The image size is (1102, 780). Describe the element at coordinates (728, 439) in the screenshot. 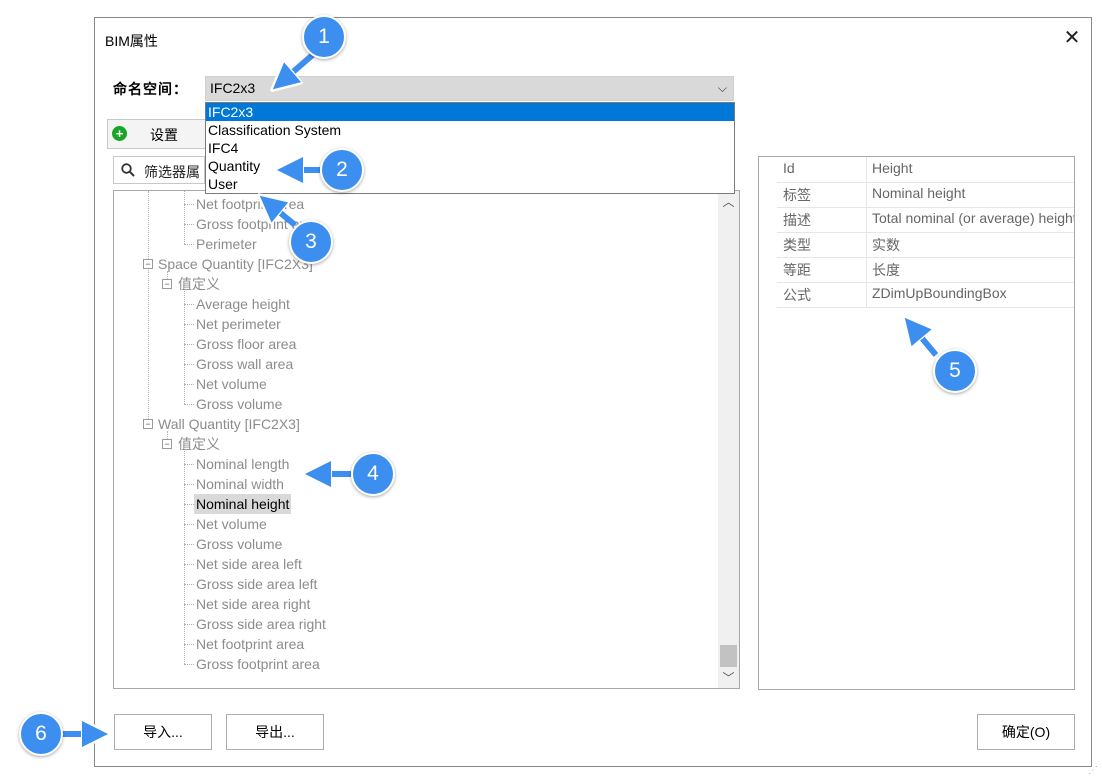

I see `tree-scrollbar: ︿ ﹀` at that location.